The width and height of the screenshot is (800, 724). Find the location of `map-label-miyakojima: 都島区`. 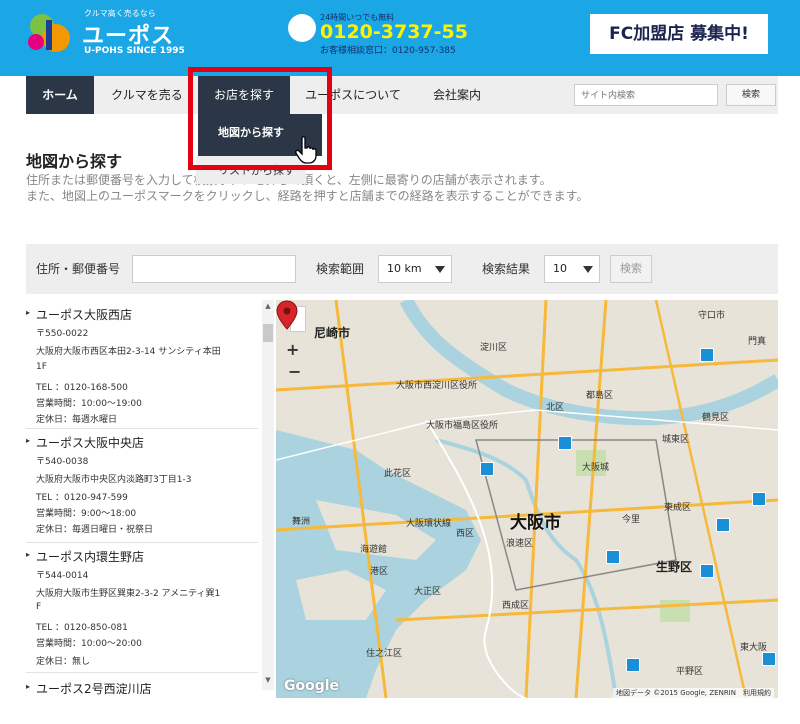

map-label-miyakojima: 都島区 is located at coordinates (600, 396).